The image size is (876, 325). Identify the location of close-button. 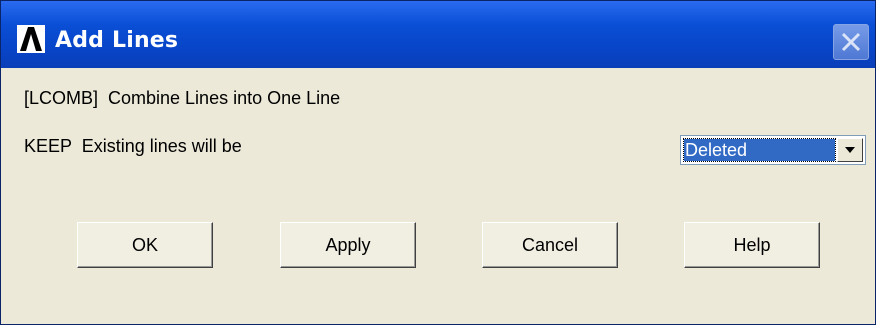
(851, 42).